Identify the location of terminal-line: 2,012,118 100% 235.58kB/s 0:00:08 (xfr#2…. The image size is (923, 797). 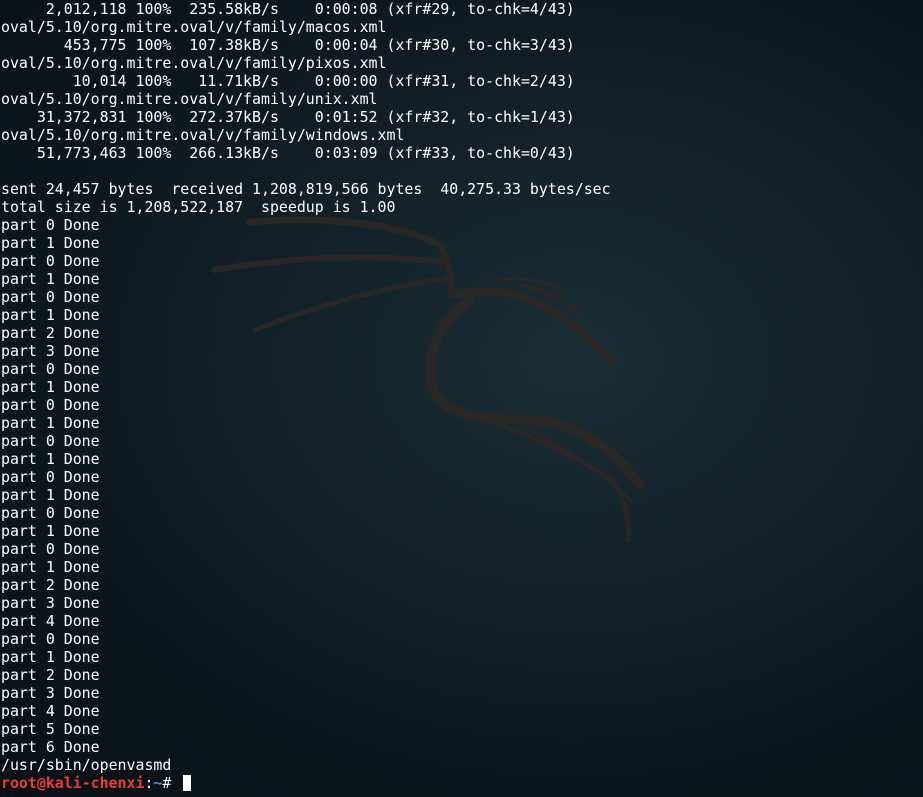
(288, 9).